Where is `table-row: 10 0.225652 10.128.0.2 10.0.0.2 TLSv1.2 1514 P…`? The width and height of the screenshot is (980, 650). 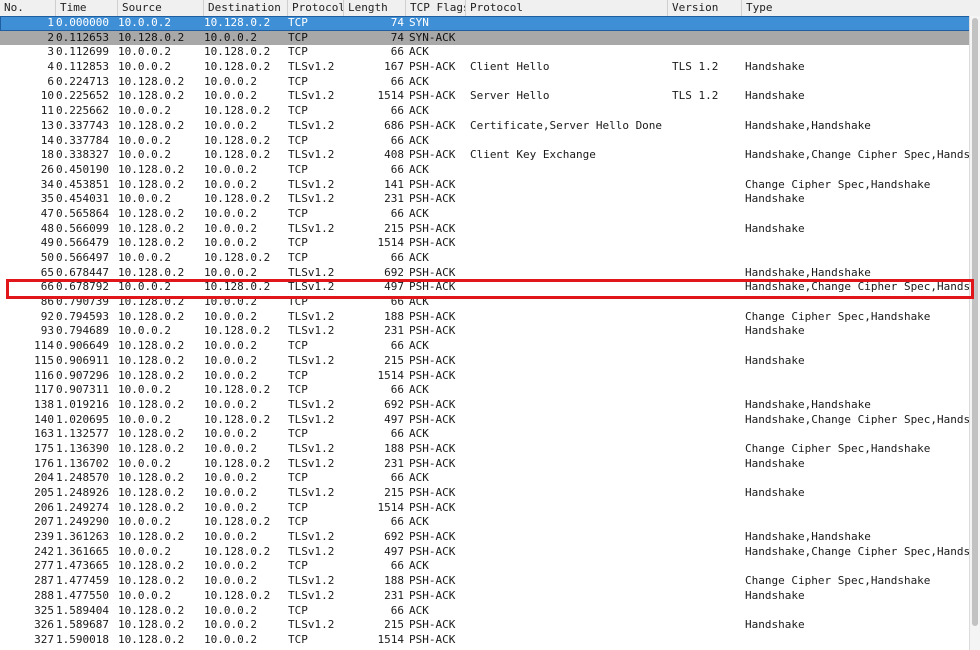 table-row: 10 0.225652 10.128.0.2 10.0.0.2 TLSv1.2 1514 P… is located at coordinates (485, 96).